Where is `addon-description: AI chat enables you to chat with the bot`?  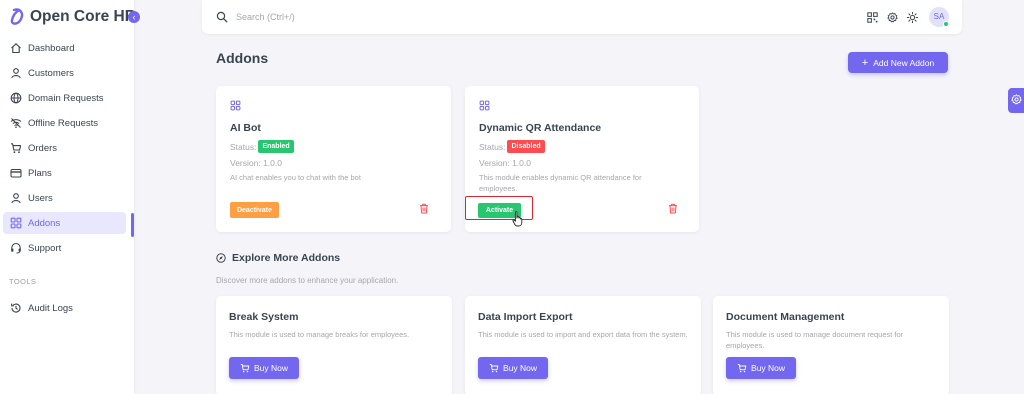
addon-description: AI chat enables you to chat with the bot is located at coordinates (295, 177).